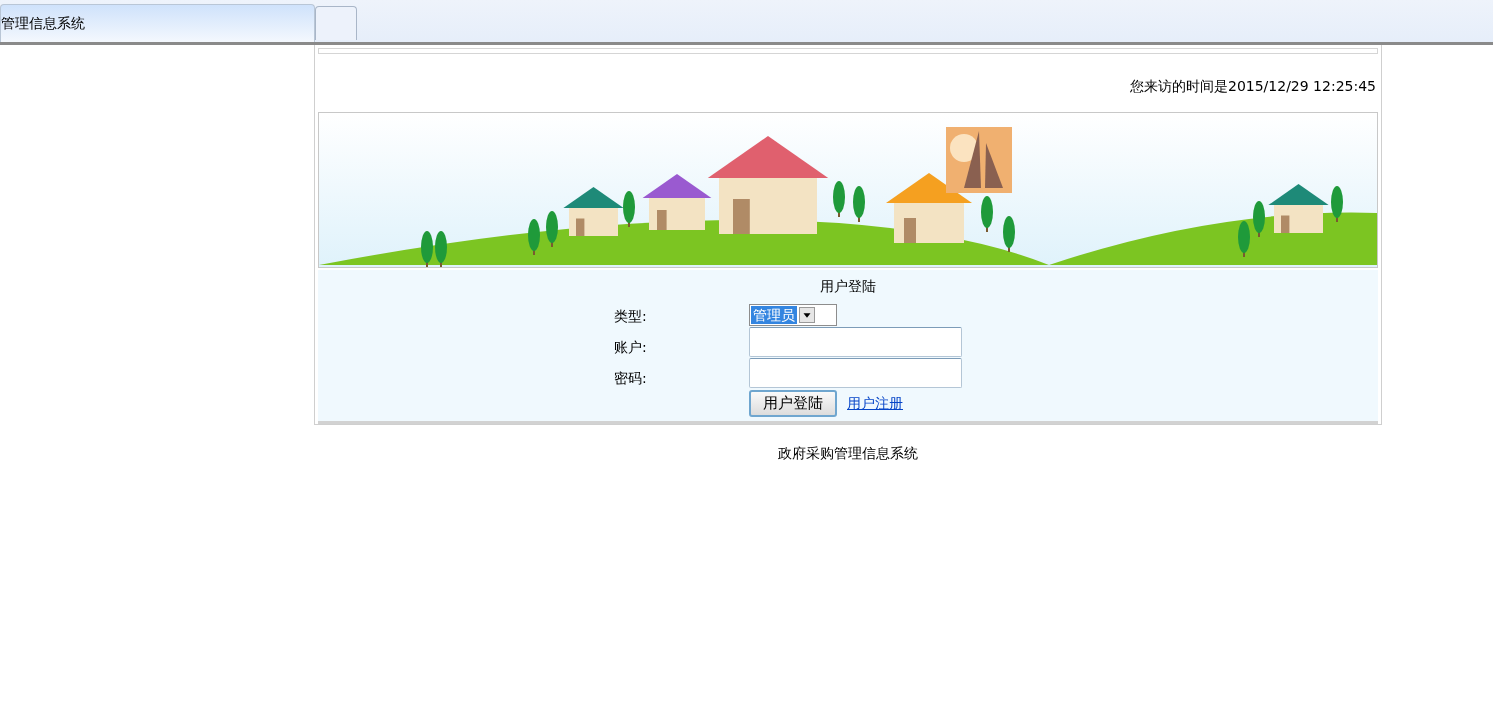 The width and height of the screenshot is (1493, 708). I want to click on register-link: 用户注册, so click(875, 403).